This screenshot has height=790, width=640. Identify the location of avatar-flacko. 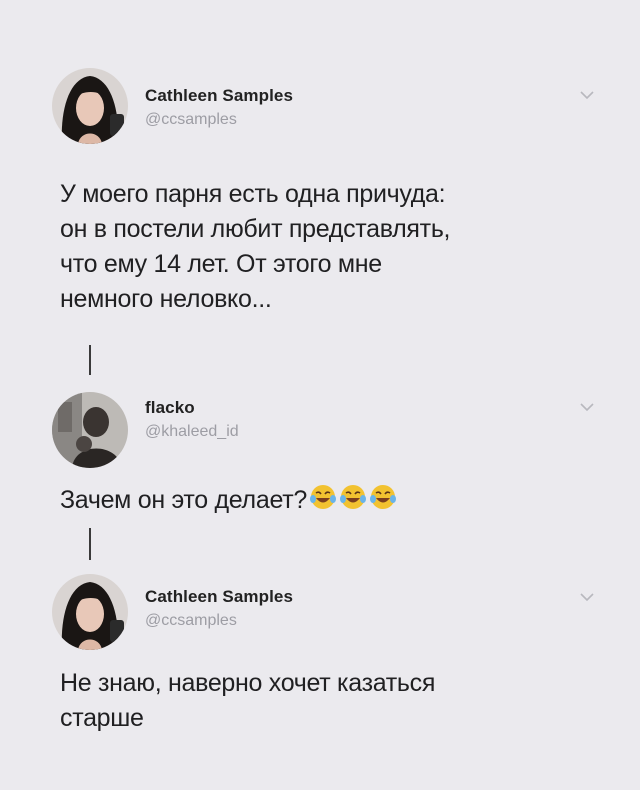
(90, 430).